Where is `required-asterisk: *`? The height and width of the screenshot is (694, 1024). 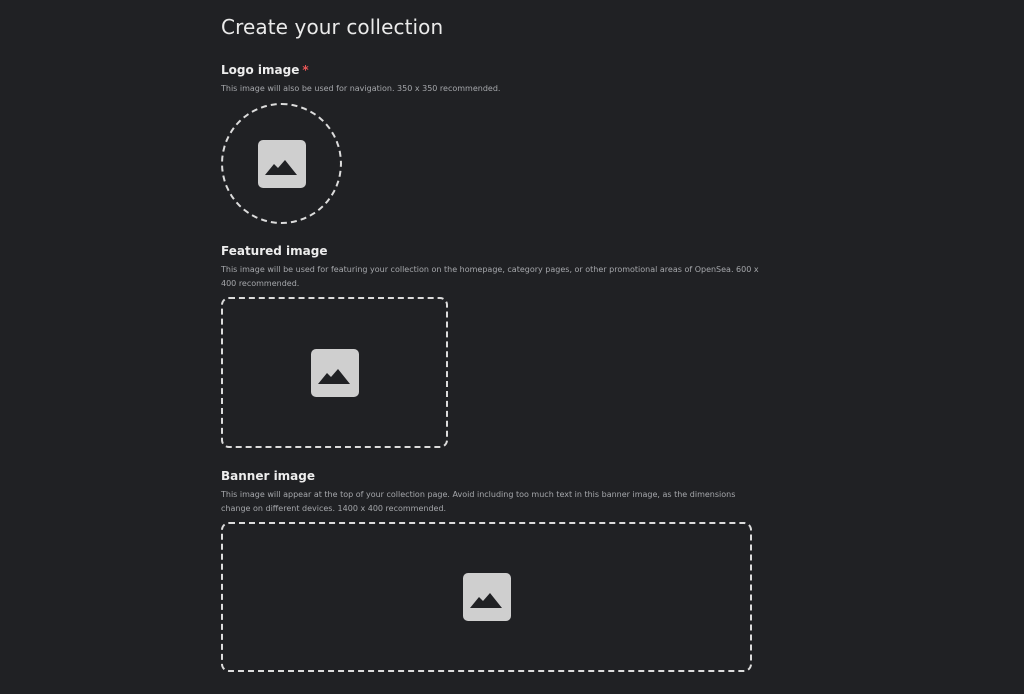
required-asterisk: * is located at coordinates (305, 70).